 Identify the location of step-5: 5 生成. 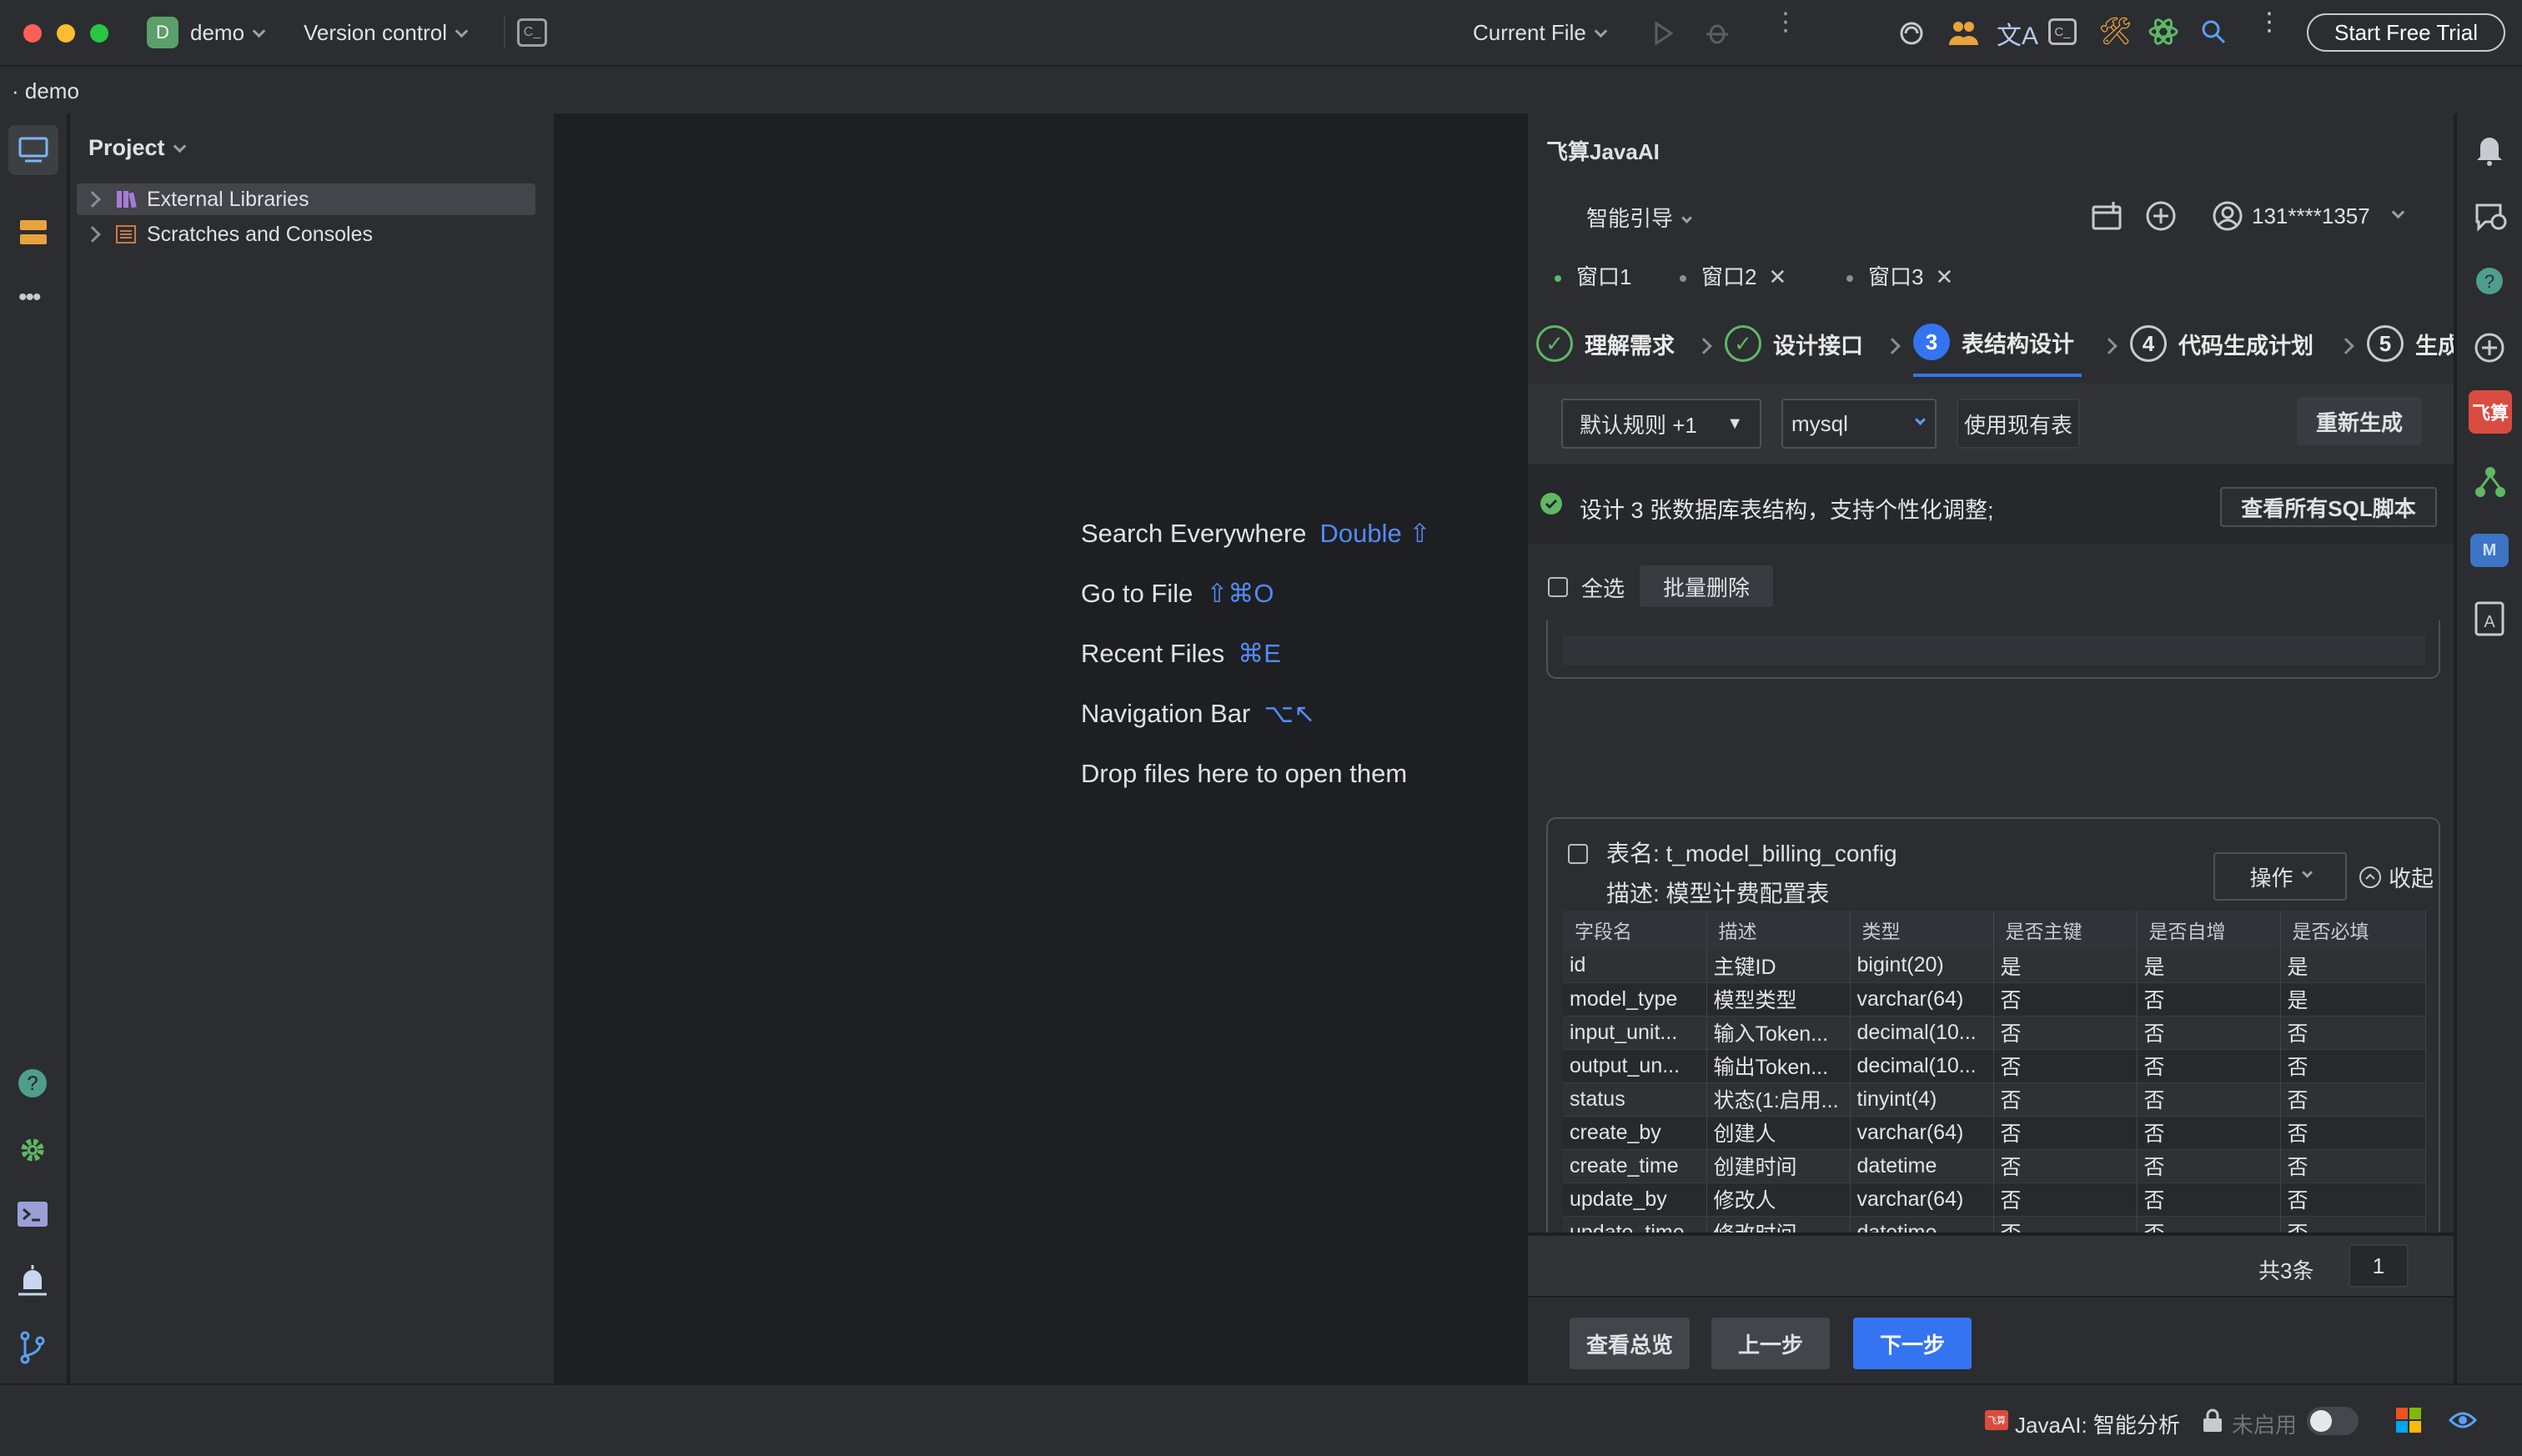
(2410, 343).